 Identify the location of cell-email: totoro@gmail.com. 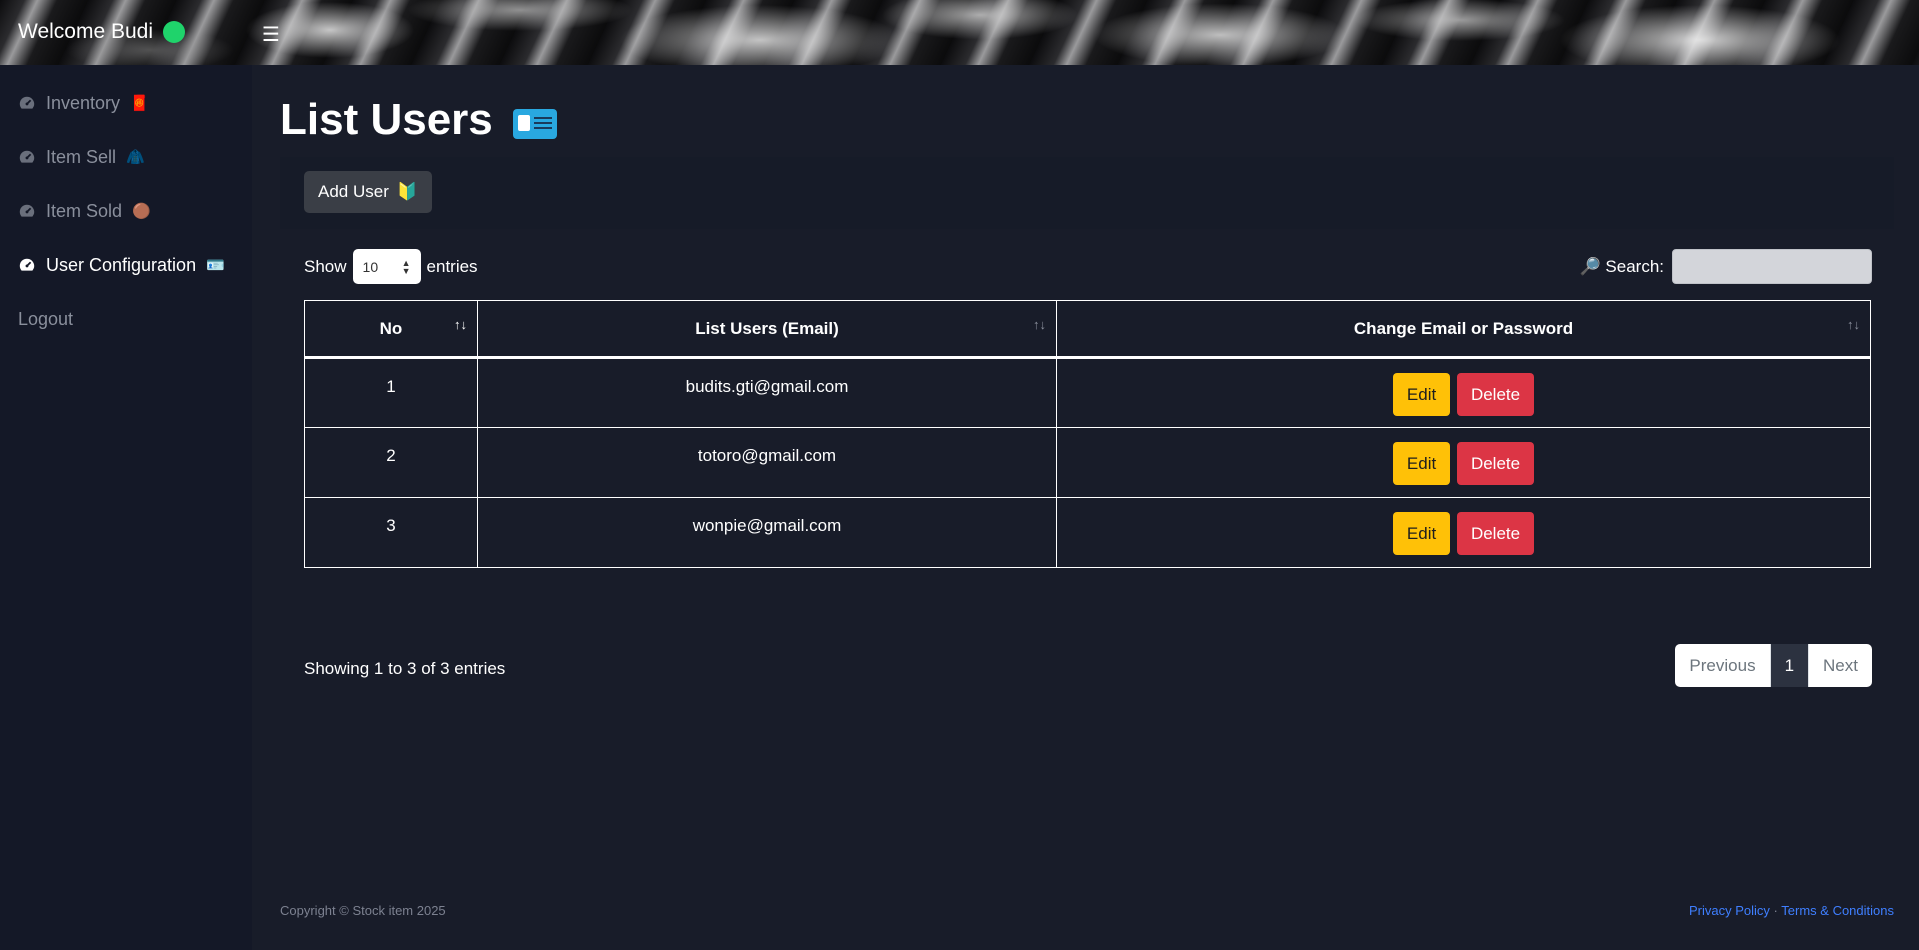
(767, 462).